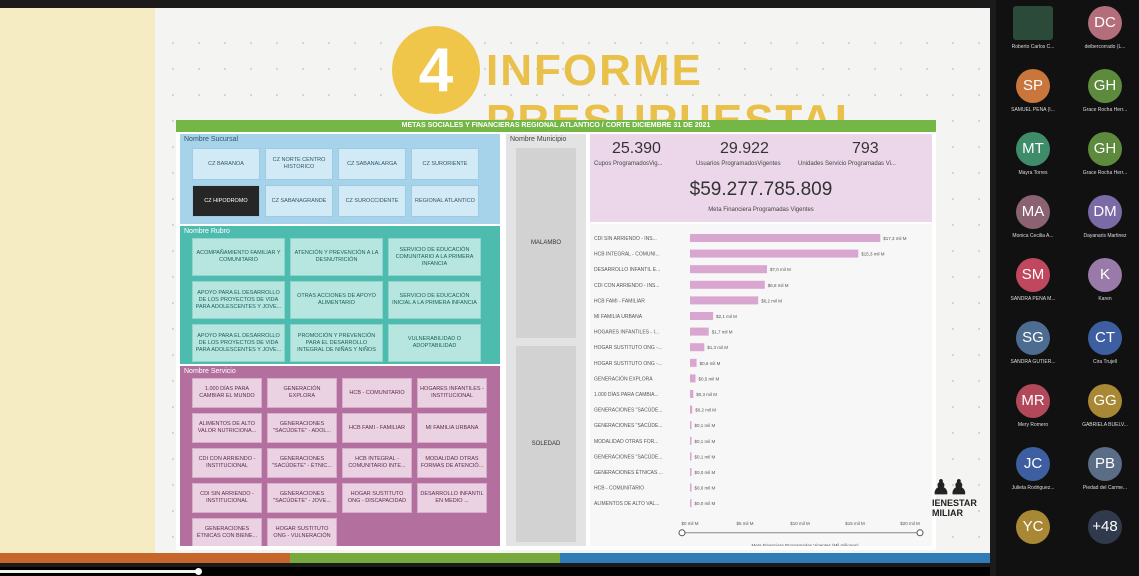 The width and height of the screenshot is (1139, 576). I want to click on participant-tile: MR Mery Romero, so click(1033, 406).